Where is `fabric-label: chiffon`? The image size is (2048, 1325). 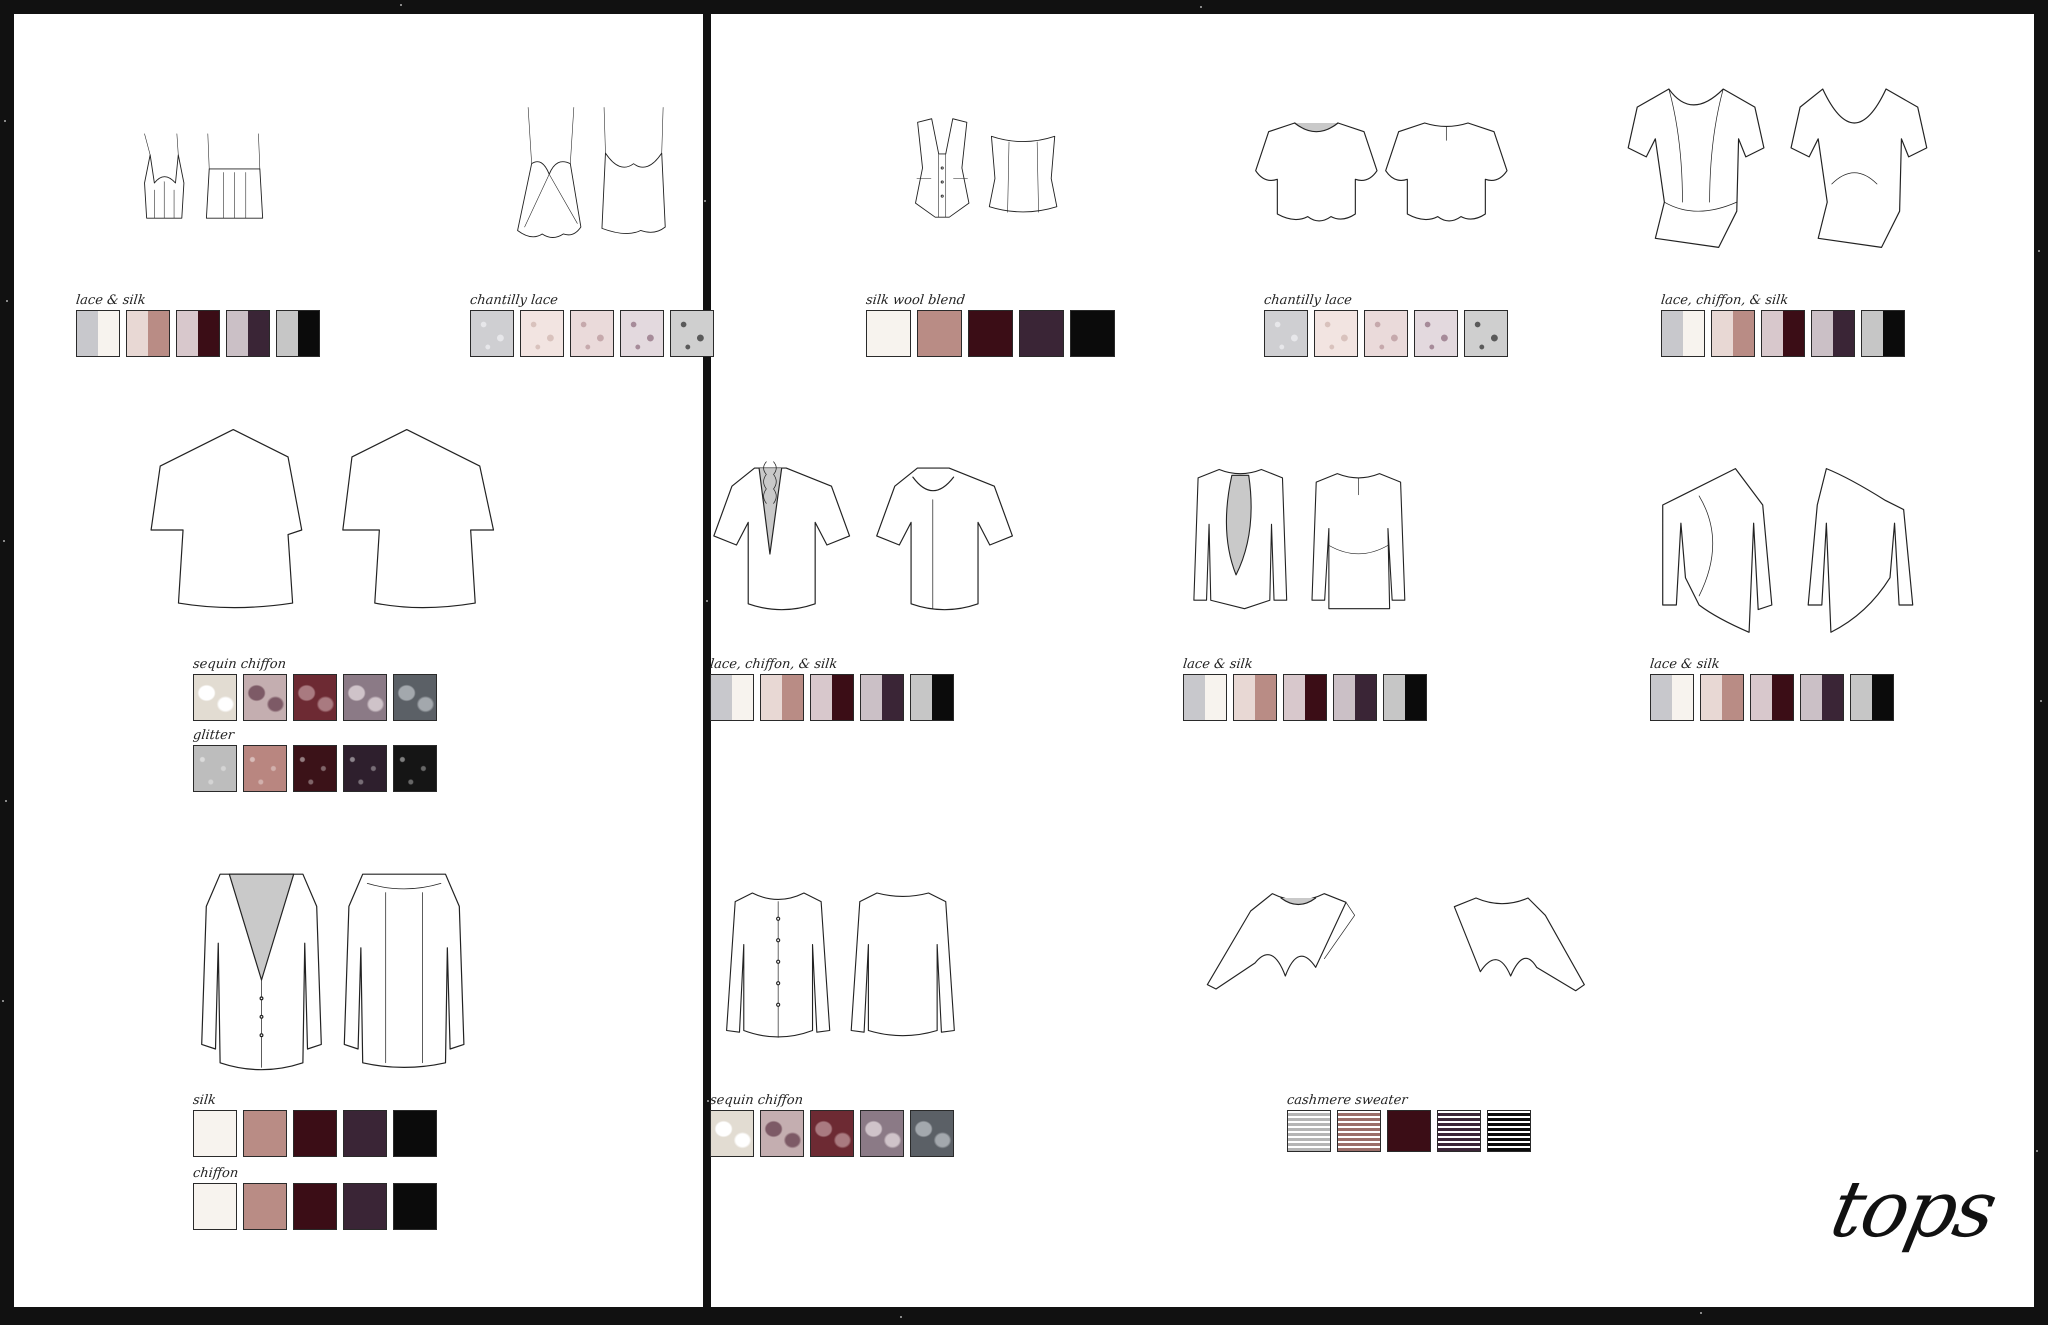
fabric-label: chiffon is located at coordinates (216, 1173).